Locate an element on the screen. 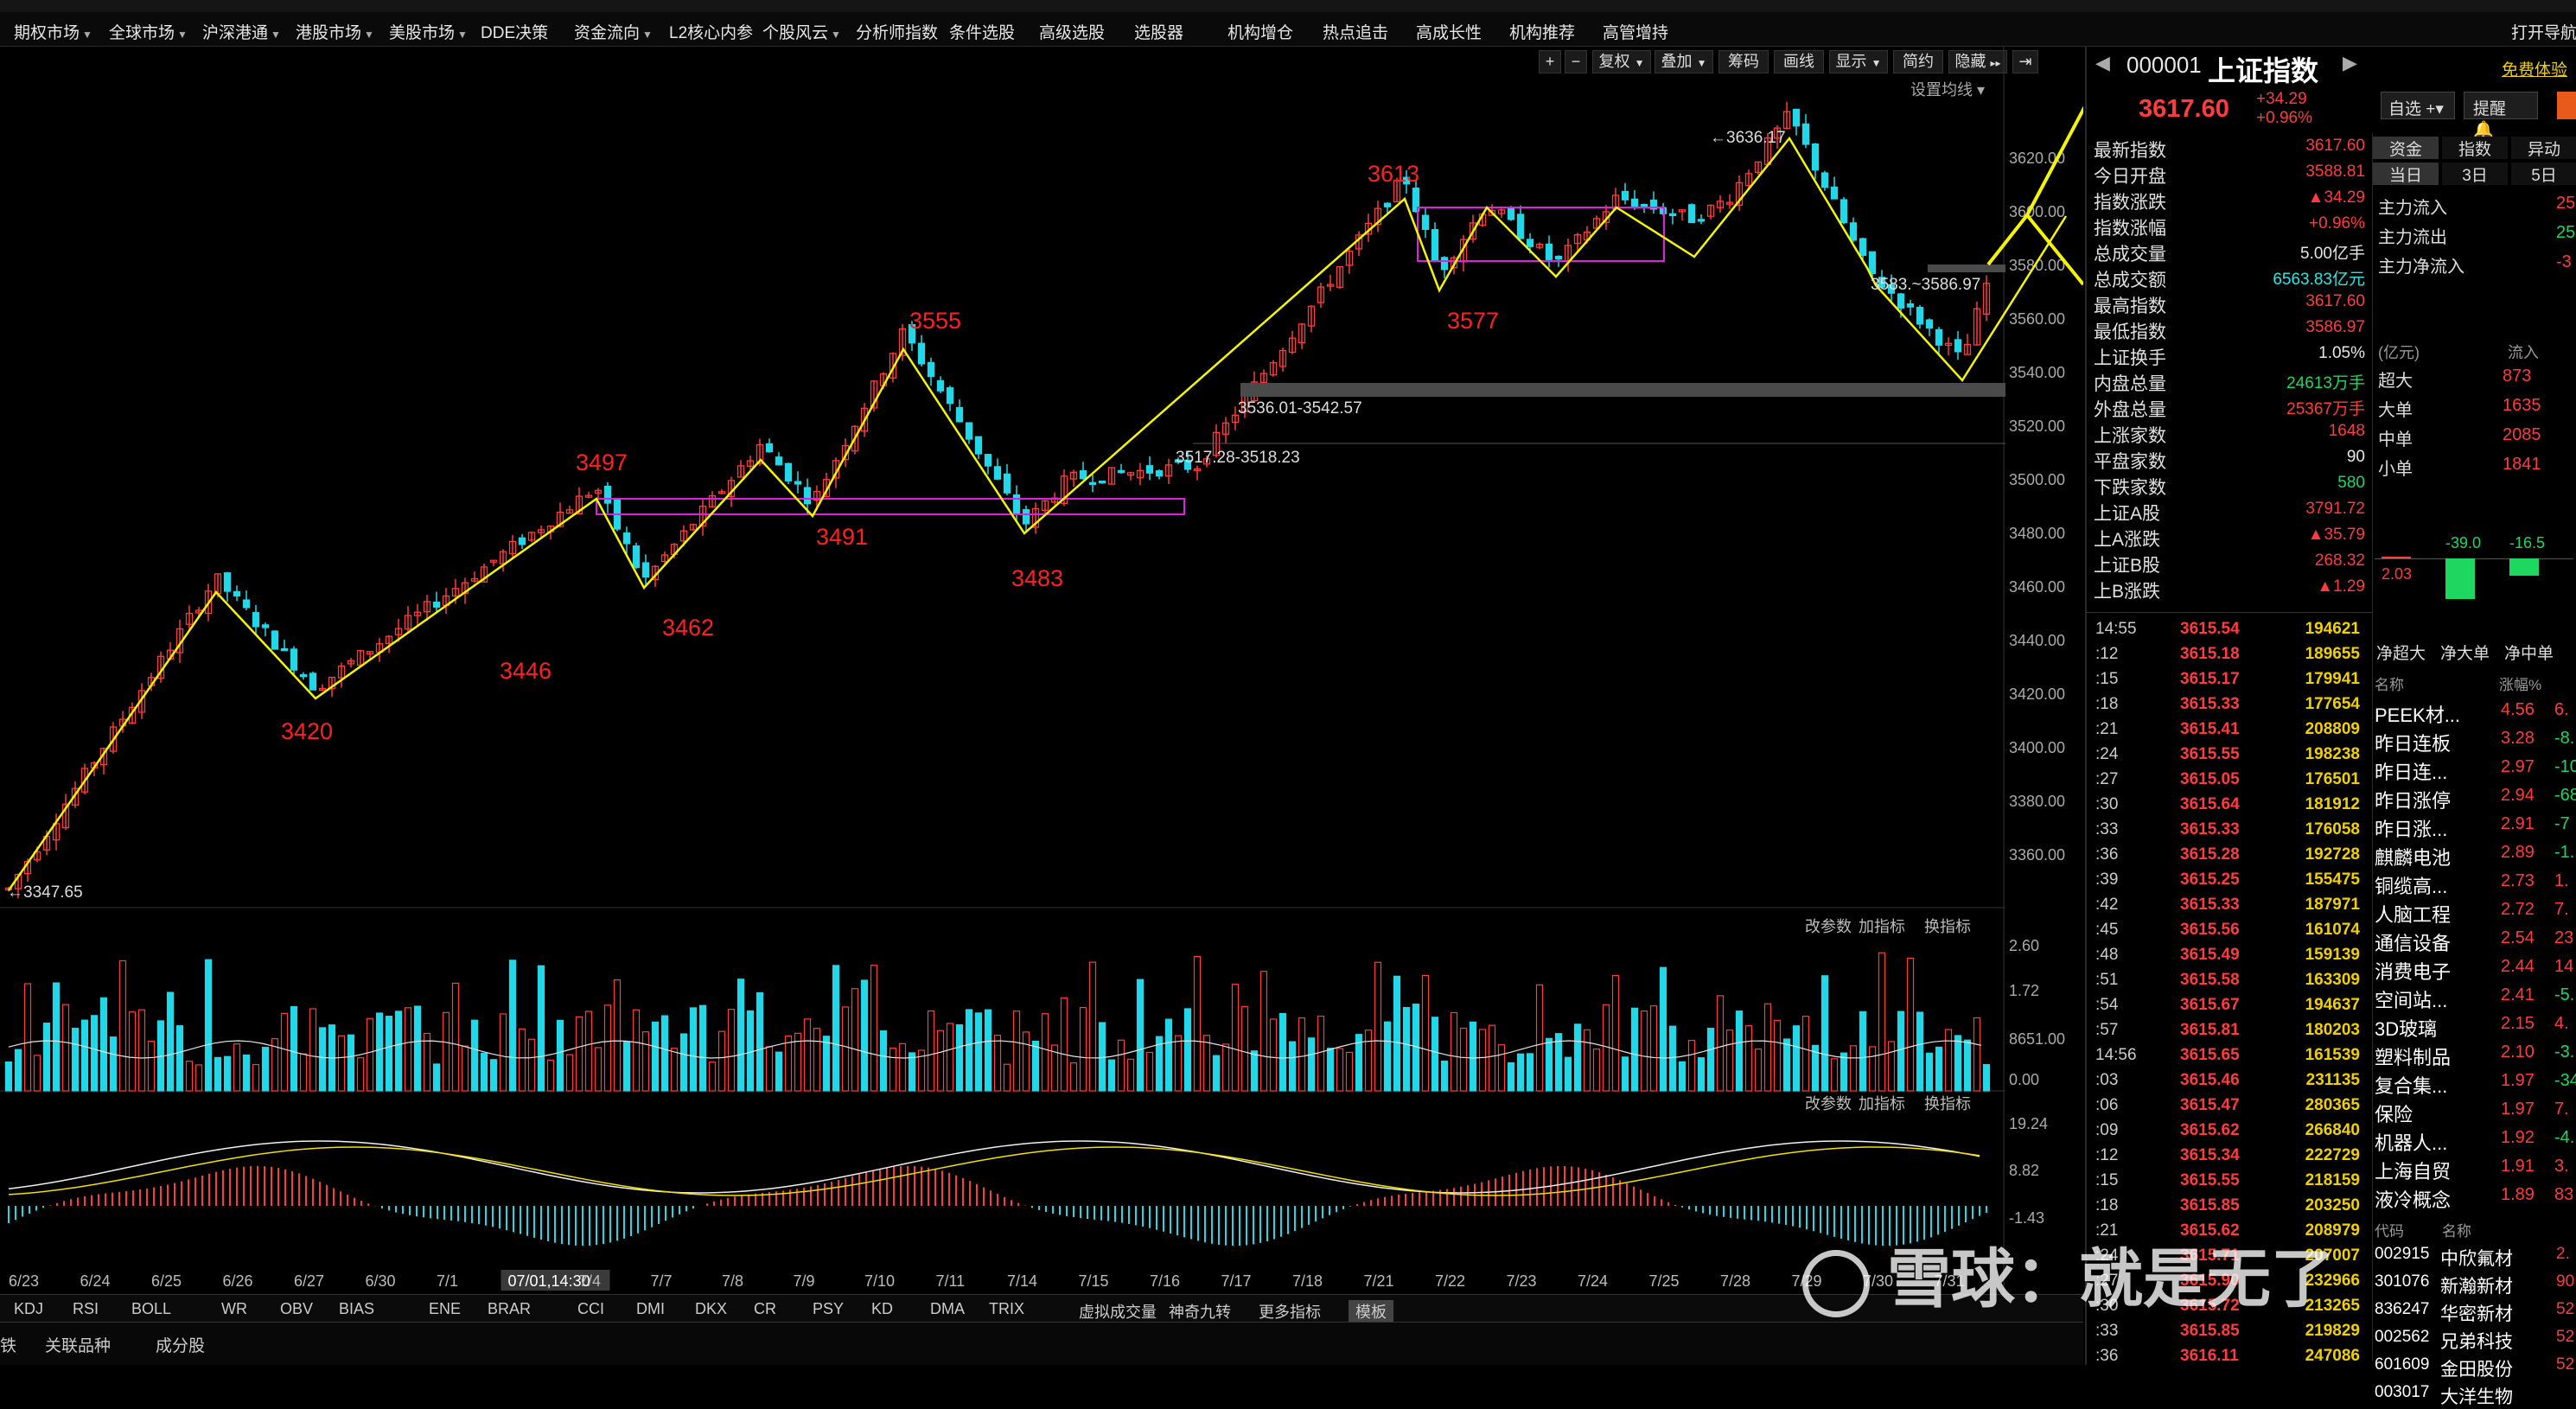 The height and width of the screenshot is (1409, 2576). x-axis-tick: 6/24 is located at coordinates (95, 1281).